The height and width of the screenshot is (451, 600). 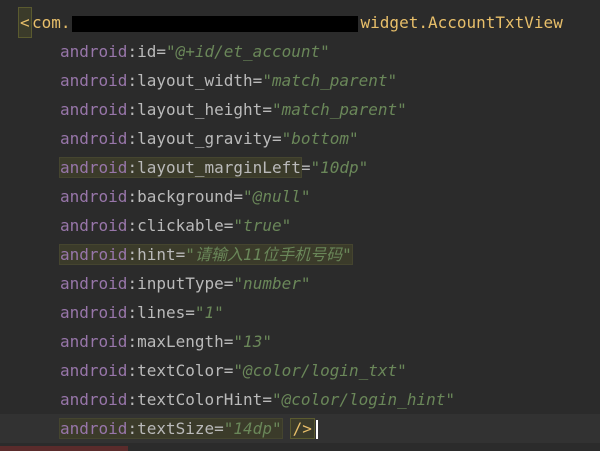 I want to click on attr-value: "bottom", so click(x=320, y=138).